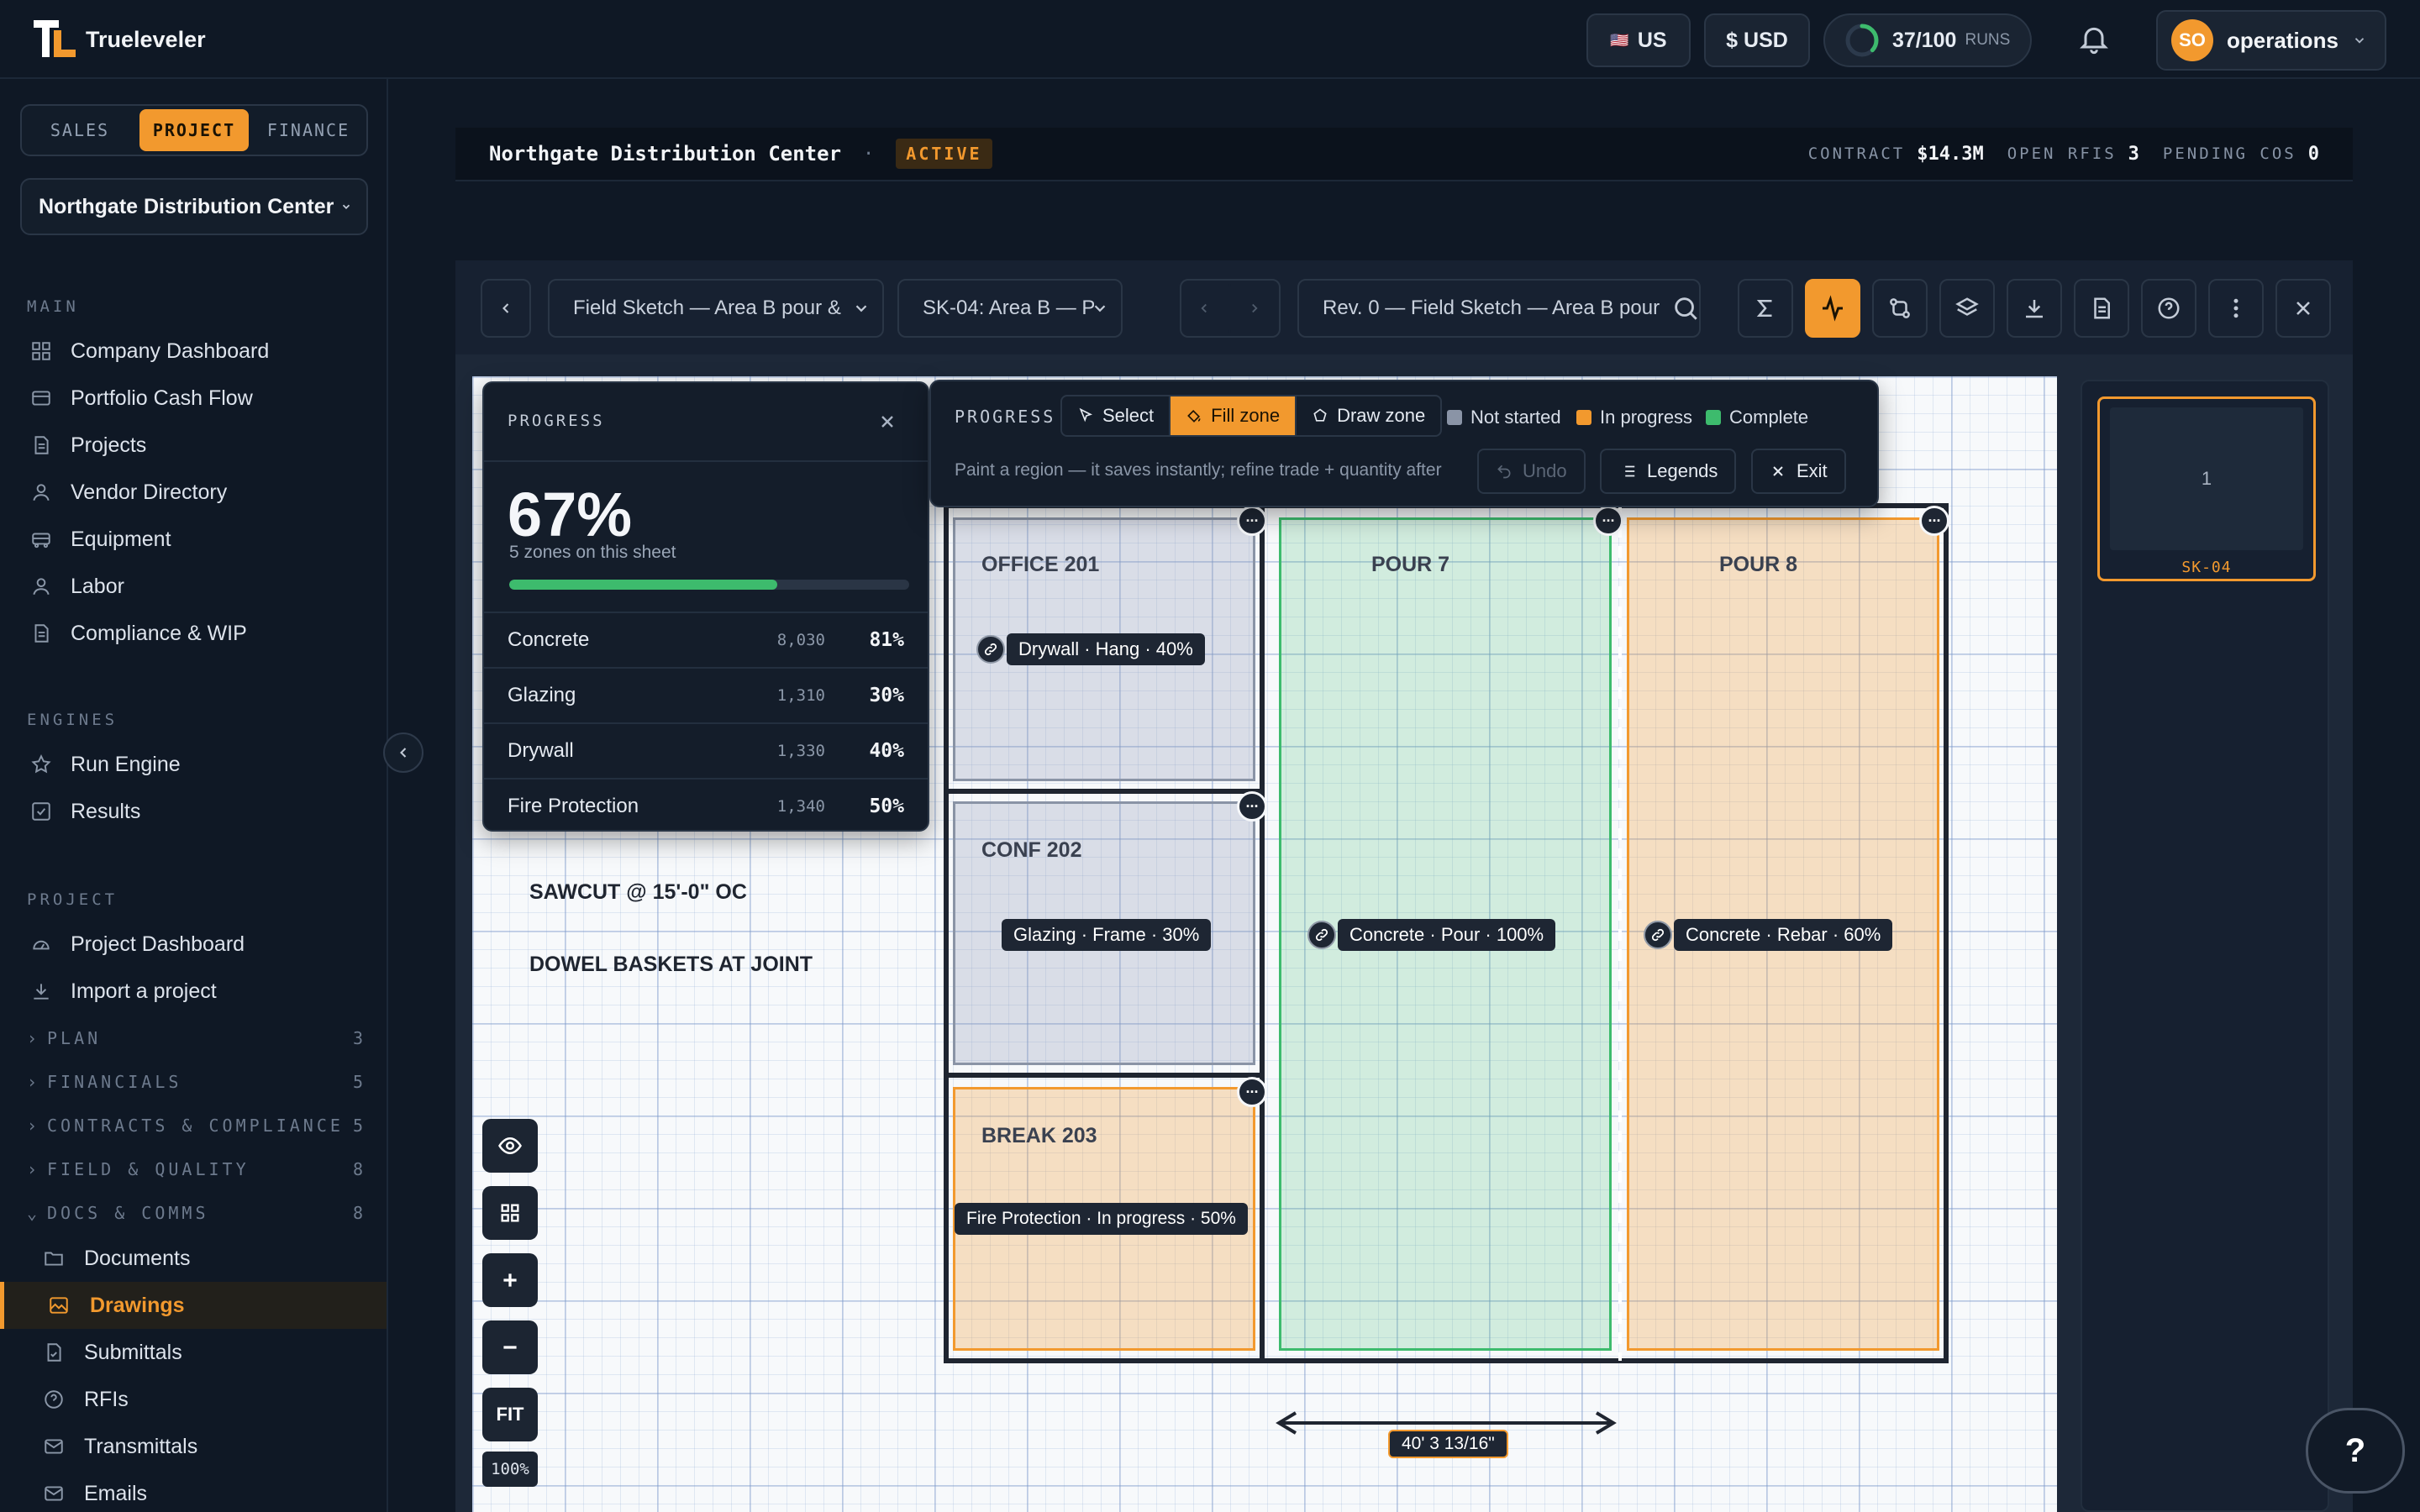  I want to click on trade-row-drywall: Drywall 1,330 40%, so click(706, 750).